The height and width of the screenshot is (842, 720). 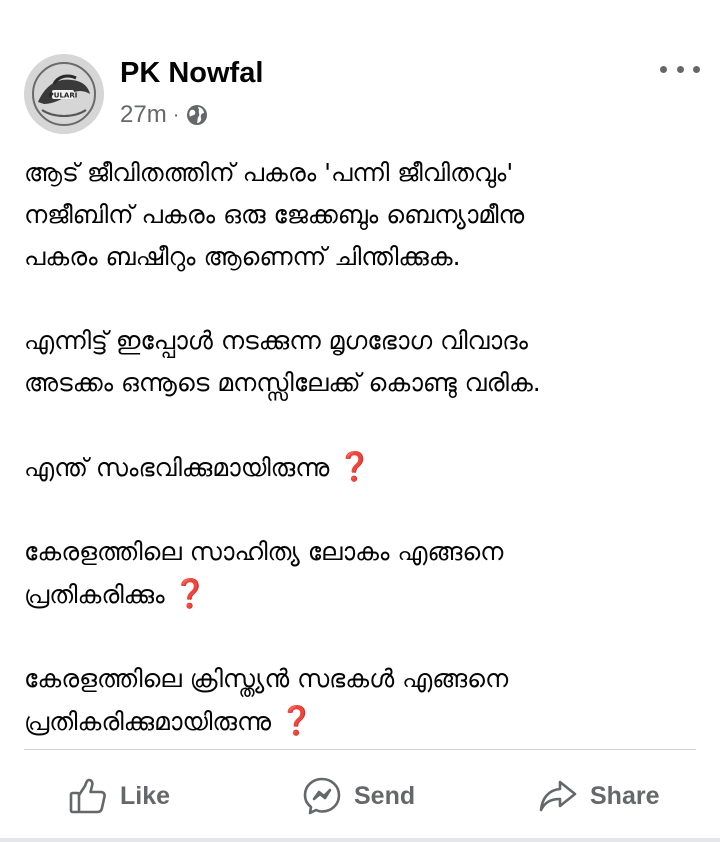 I want to click on post-line: കേരളത്തിലെ ക്രിസ്ത്യൻ സഭകൾ എങ്ങനെ, so click(x=266, y=678).